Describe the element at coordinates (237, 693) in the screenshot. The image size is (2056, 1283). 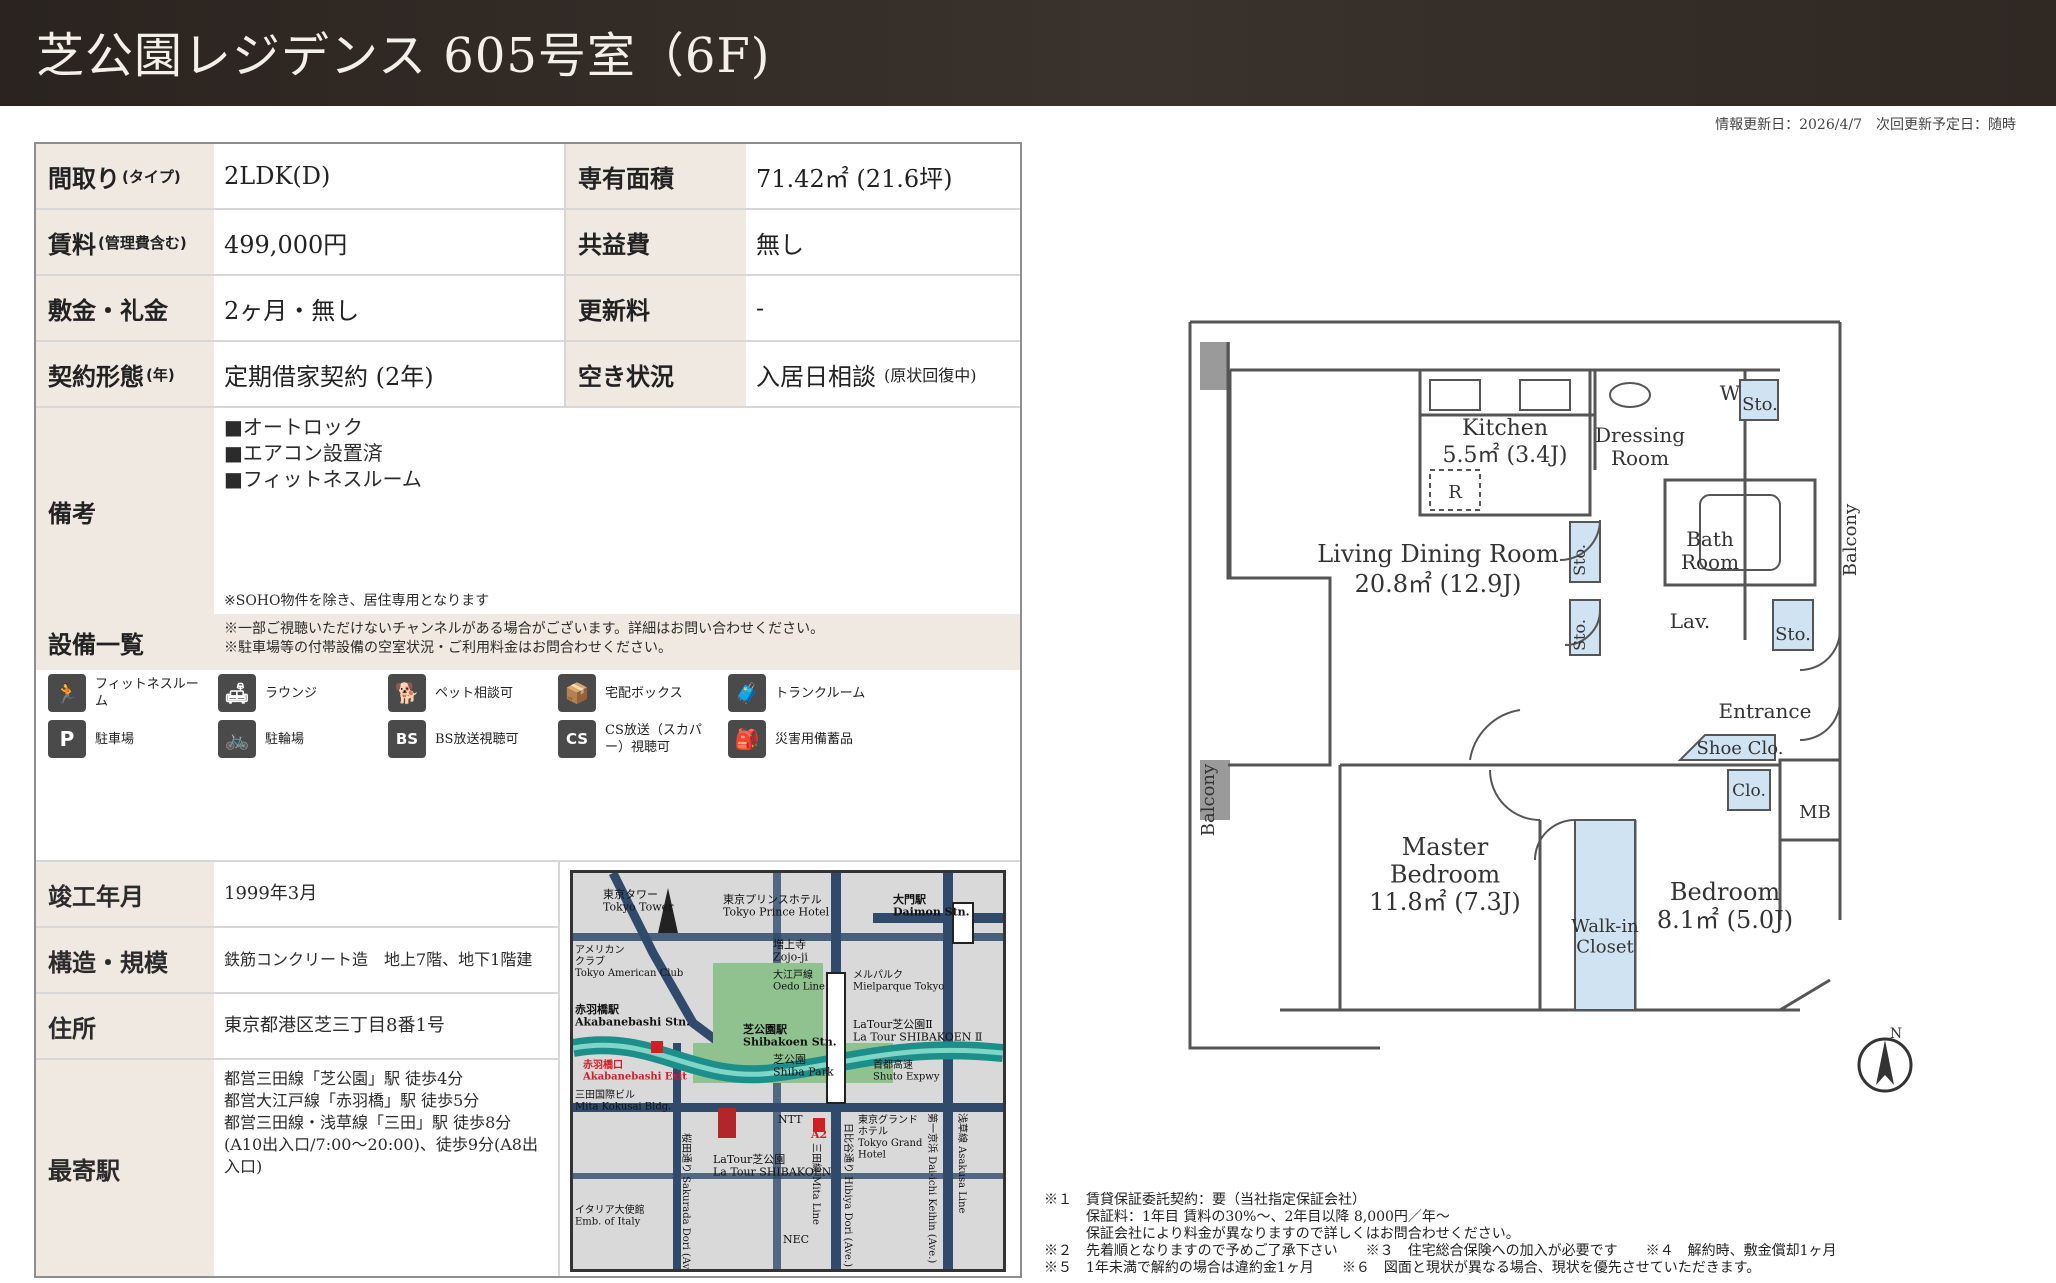
I see `lounge-icon: 🛋` at that location.